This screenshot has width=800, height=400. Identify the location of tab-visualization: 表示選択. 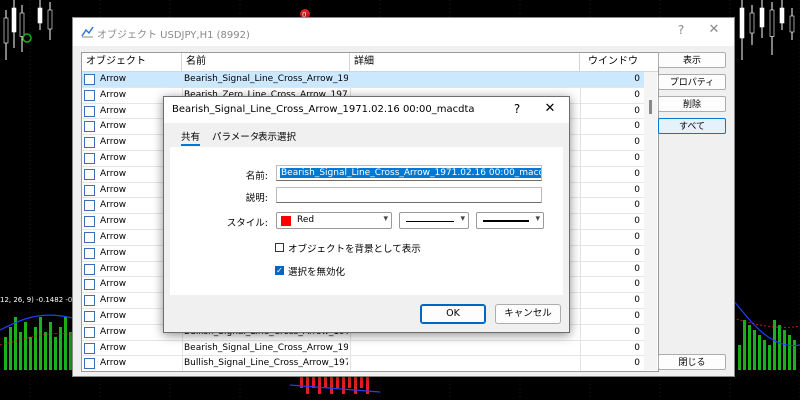
(277, 136).